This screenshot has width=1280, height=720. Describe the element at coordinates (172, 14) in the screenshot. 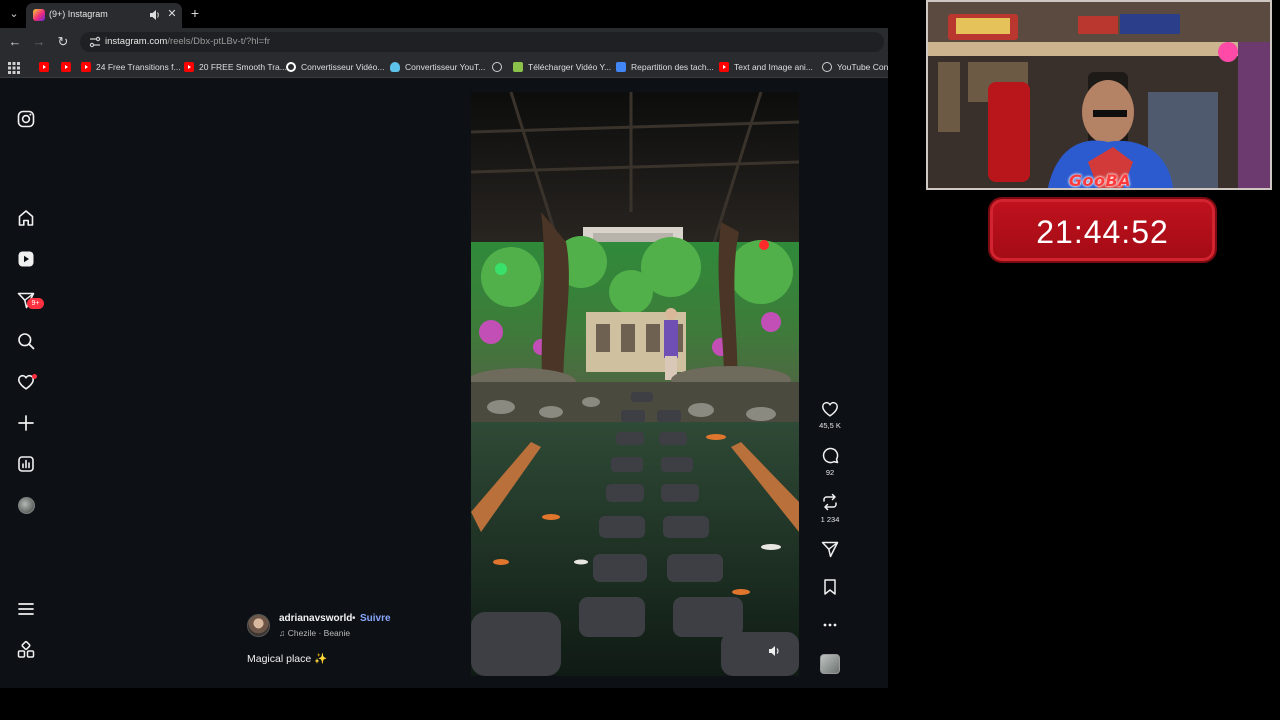

I see `close-tab-icon: ✕` at that location.